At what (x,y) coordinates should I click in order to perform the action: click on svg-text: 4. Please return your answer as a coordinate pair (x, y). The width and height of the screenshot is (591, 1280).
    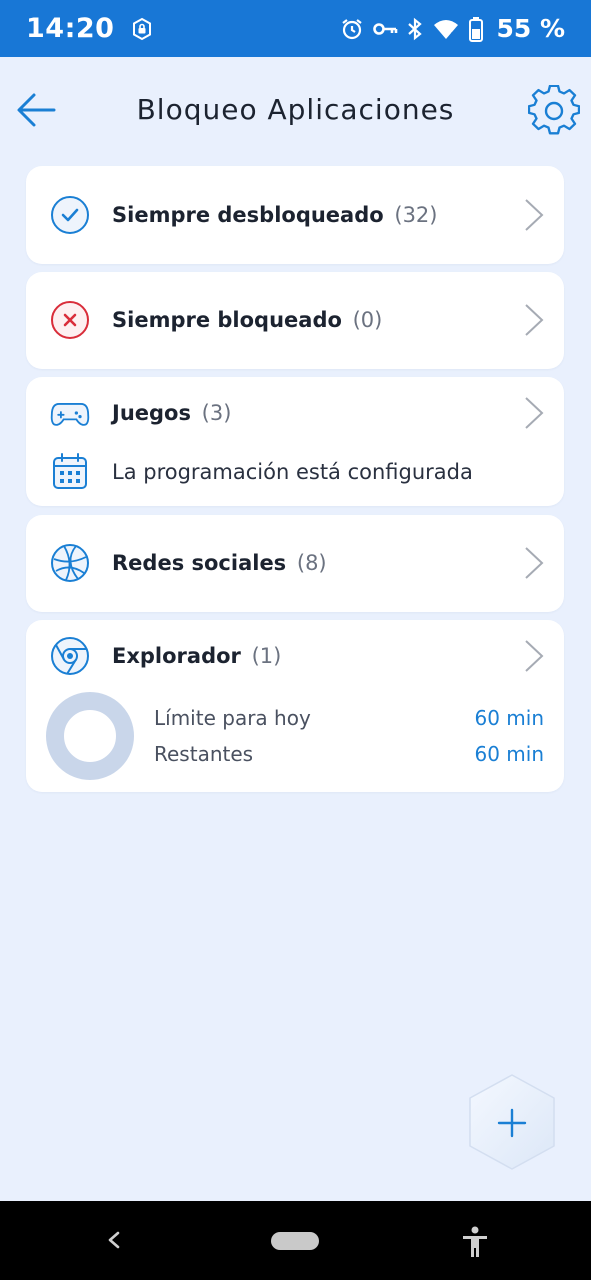
    Looking at the image, I should click on (451, 35).